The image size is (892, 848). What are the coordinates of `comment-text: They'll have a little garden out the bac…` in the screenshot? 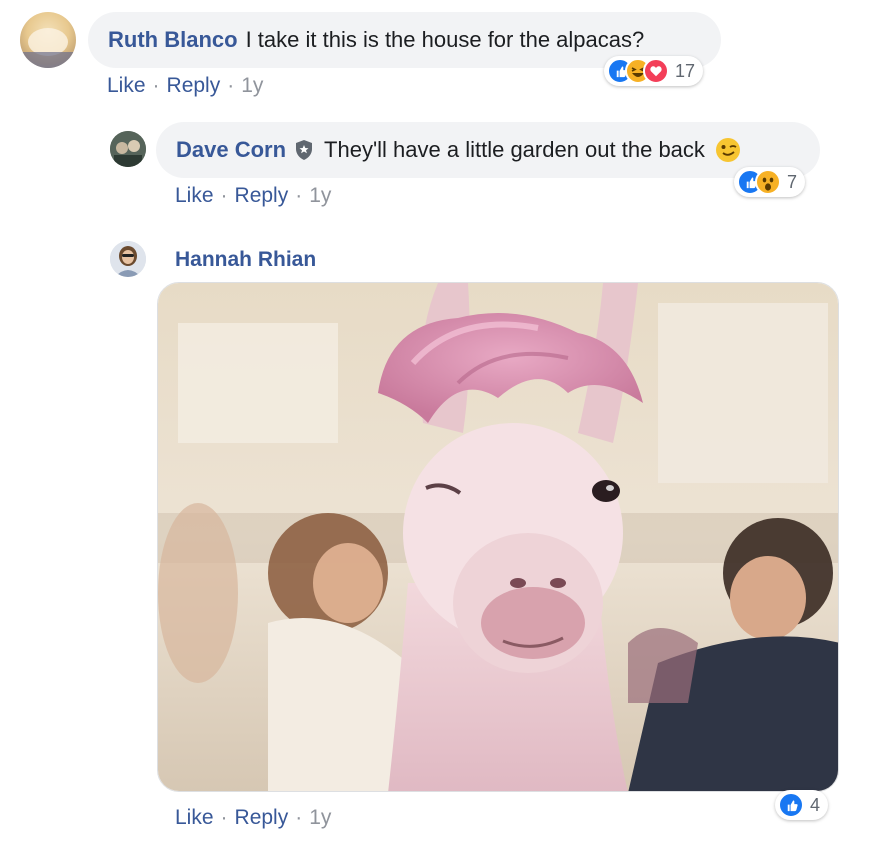 It's located at (514, 149).